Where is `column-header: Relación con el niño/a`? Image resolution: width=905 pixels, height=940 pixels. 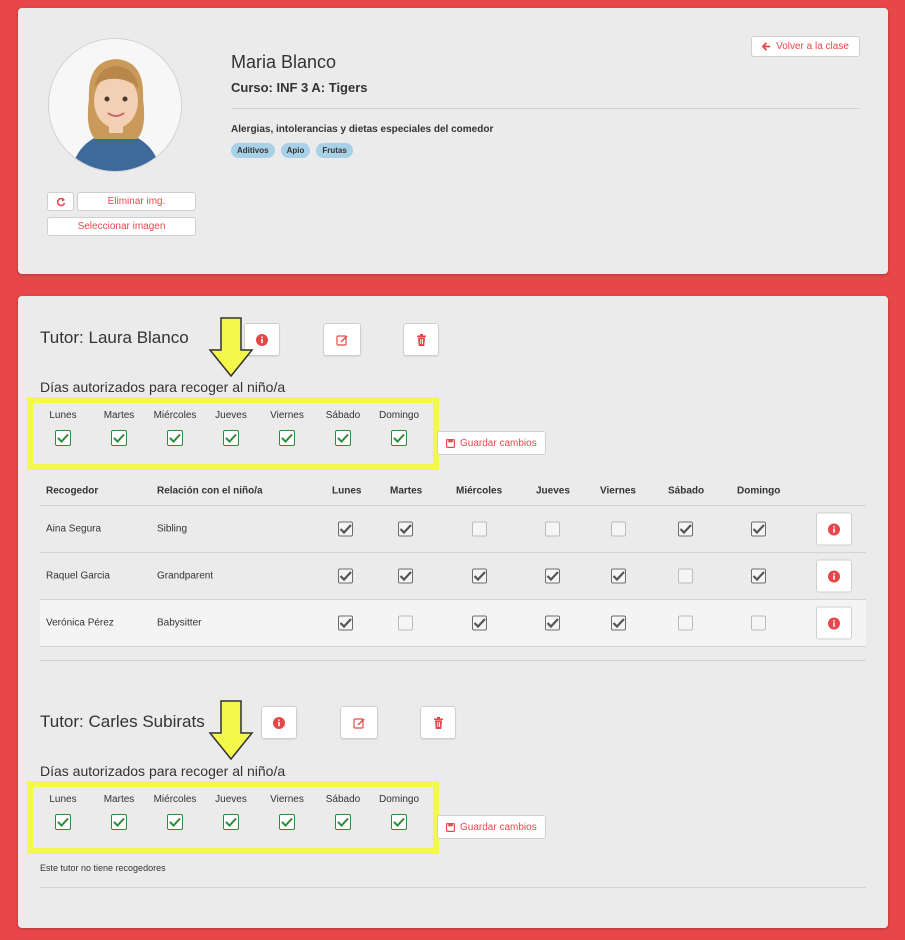
column-header: Relación con el niño/a is located at coordinates (210, 491).